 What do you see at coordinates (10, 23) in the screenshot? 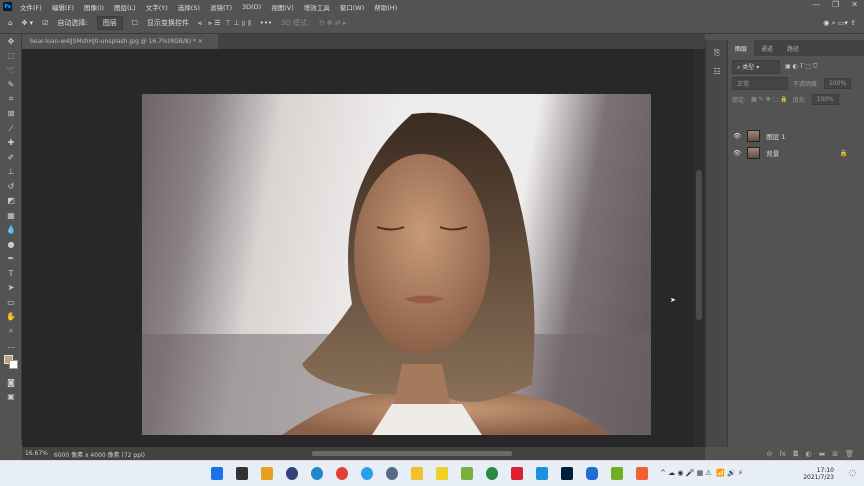
I see `home-icon: ⌂` at bounding box center [10, 23].